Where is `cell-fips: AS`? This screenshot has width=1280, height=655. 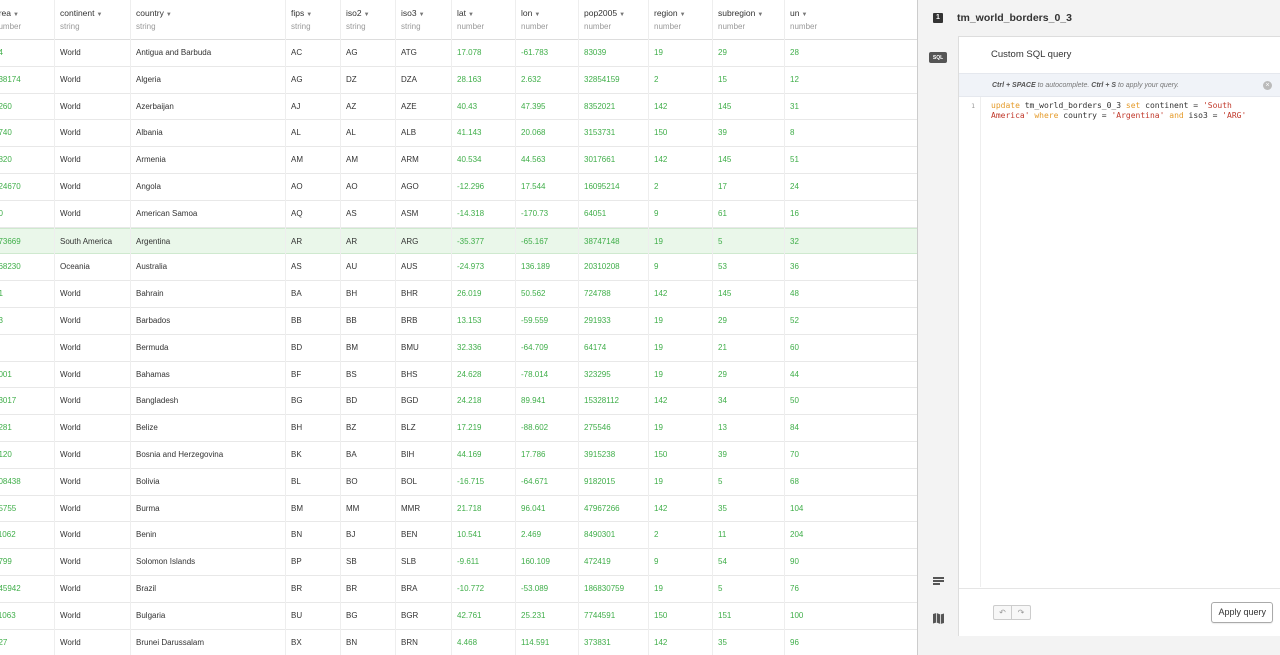
cell-fips: AS is located at coordinates (296, 267).